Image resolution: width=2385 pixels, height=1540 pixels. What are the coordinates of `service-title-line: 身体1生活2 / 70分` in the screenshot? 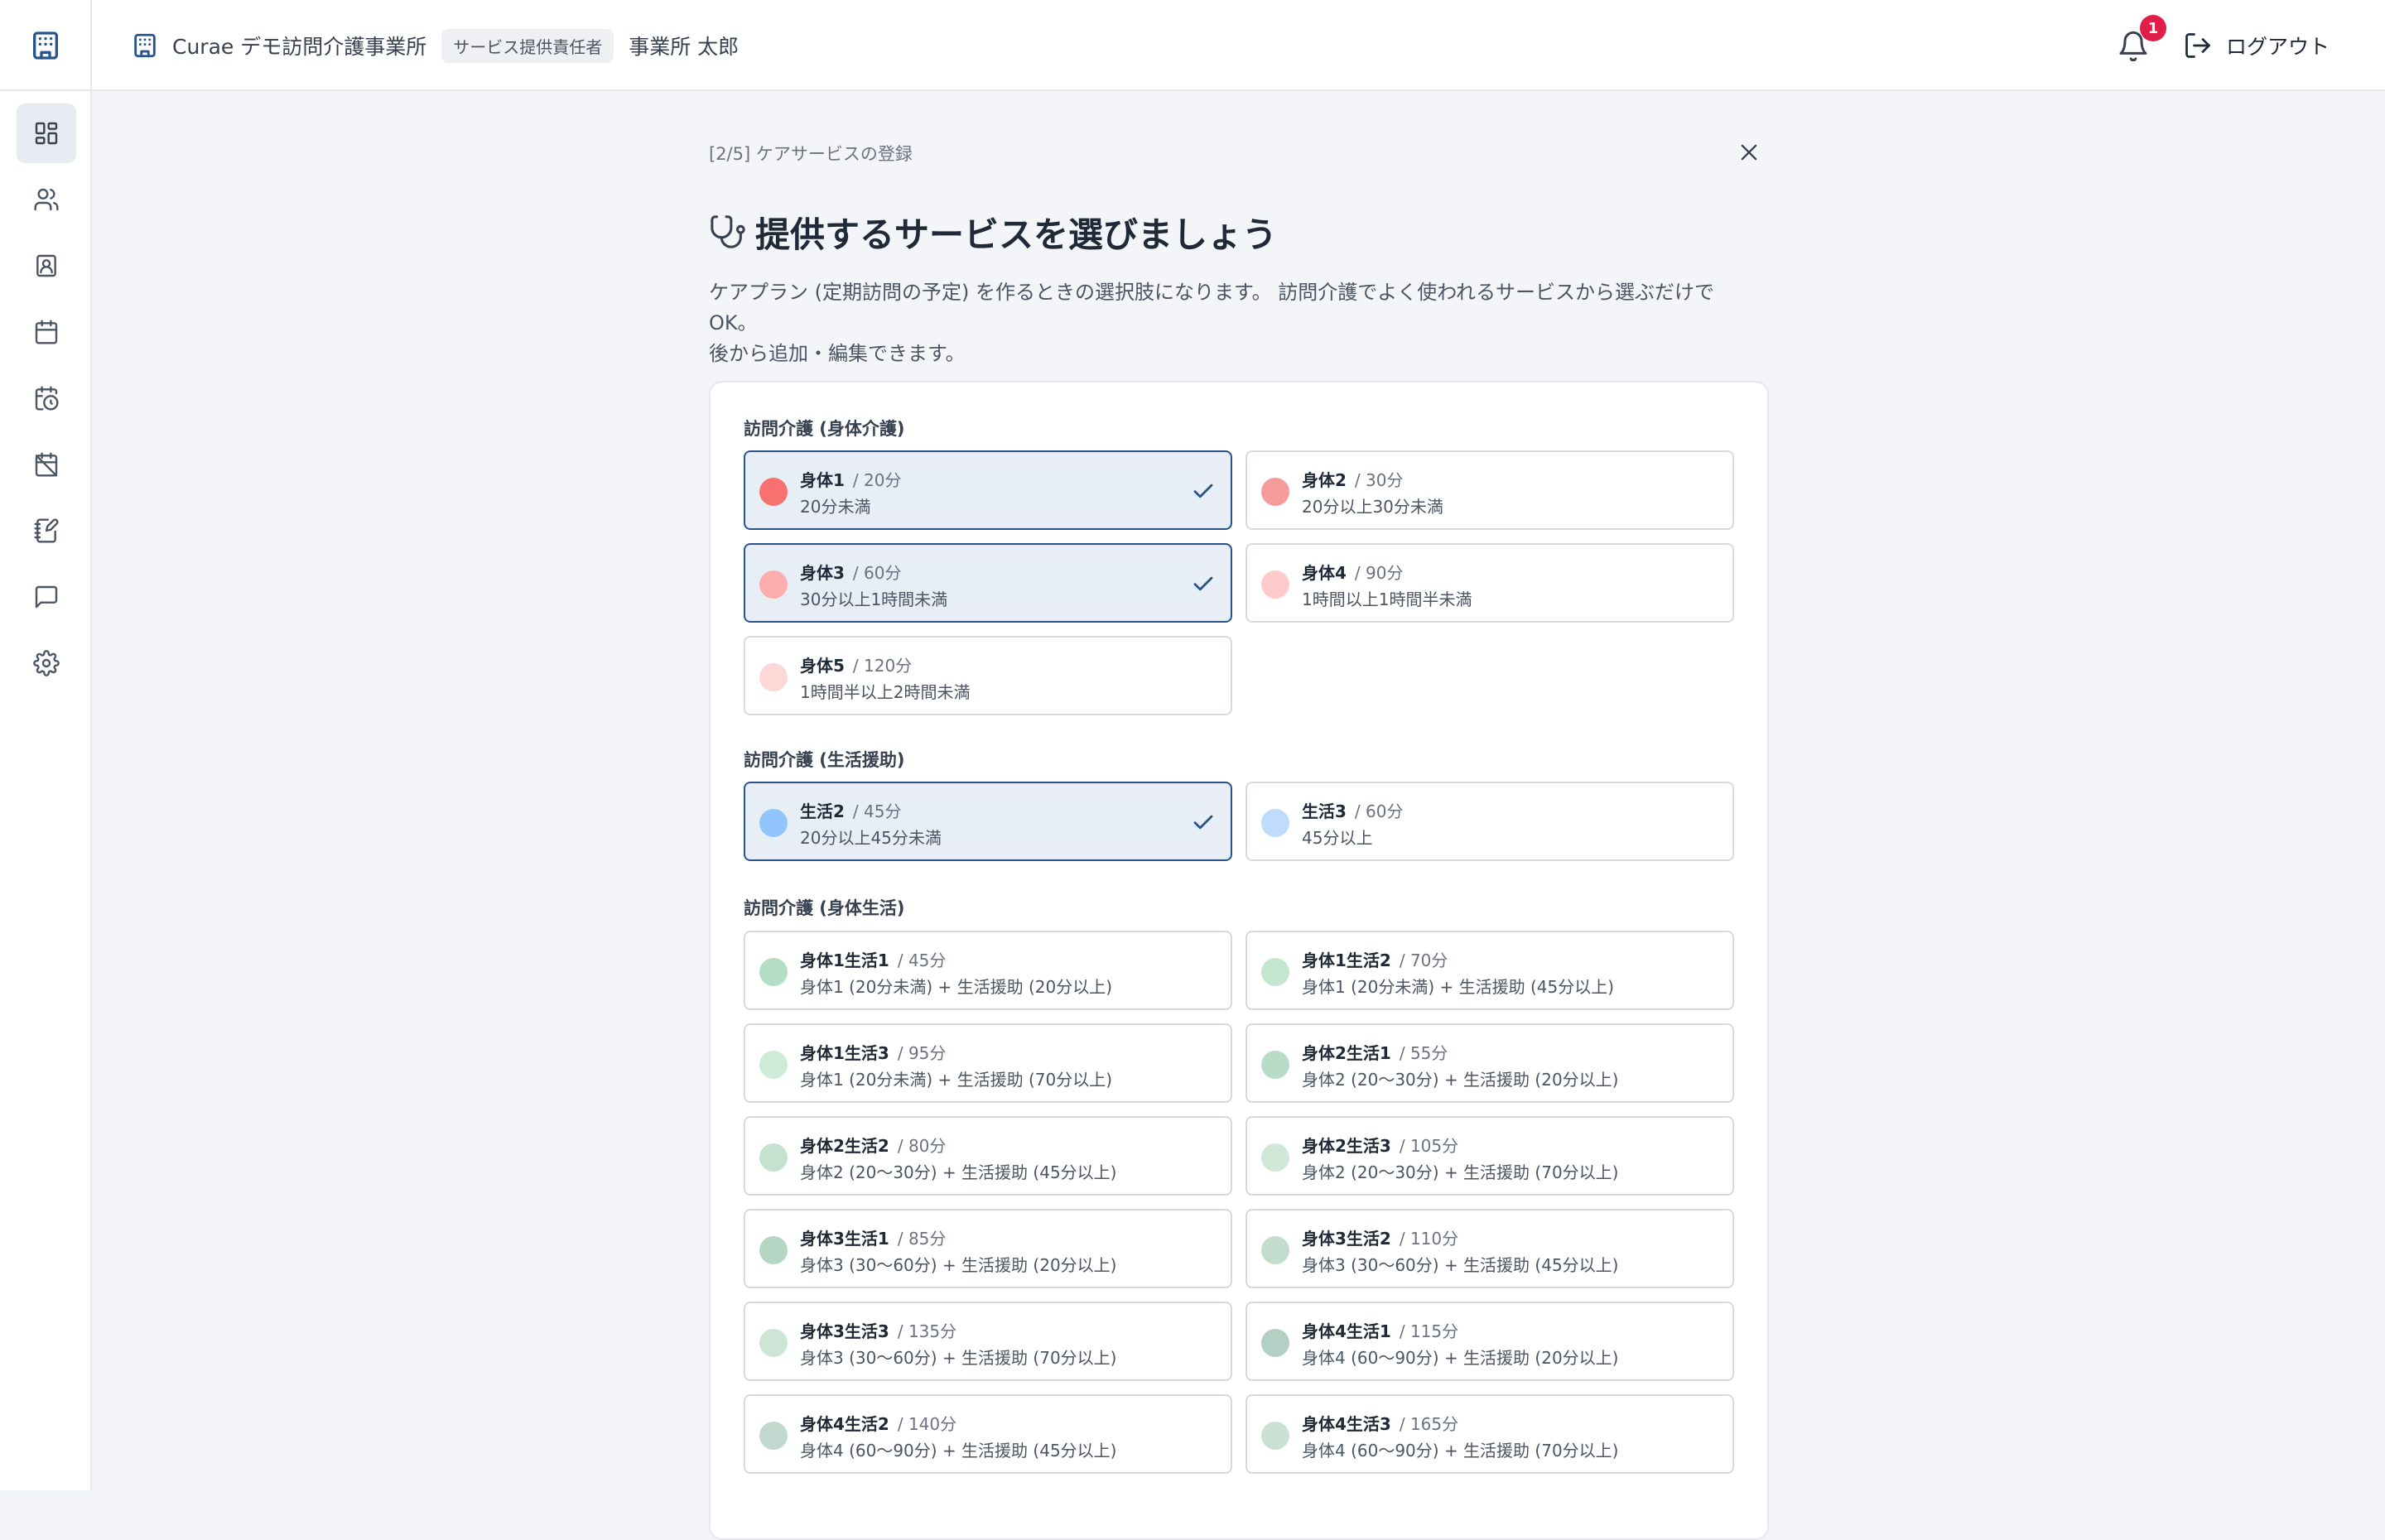 It's located at (1375, 959).